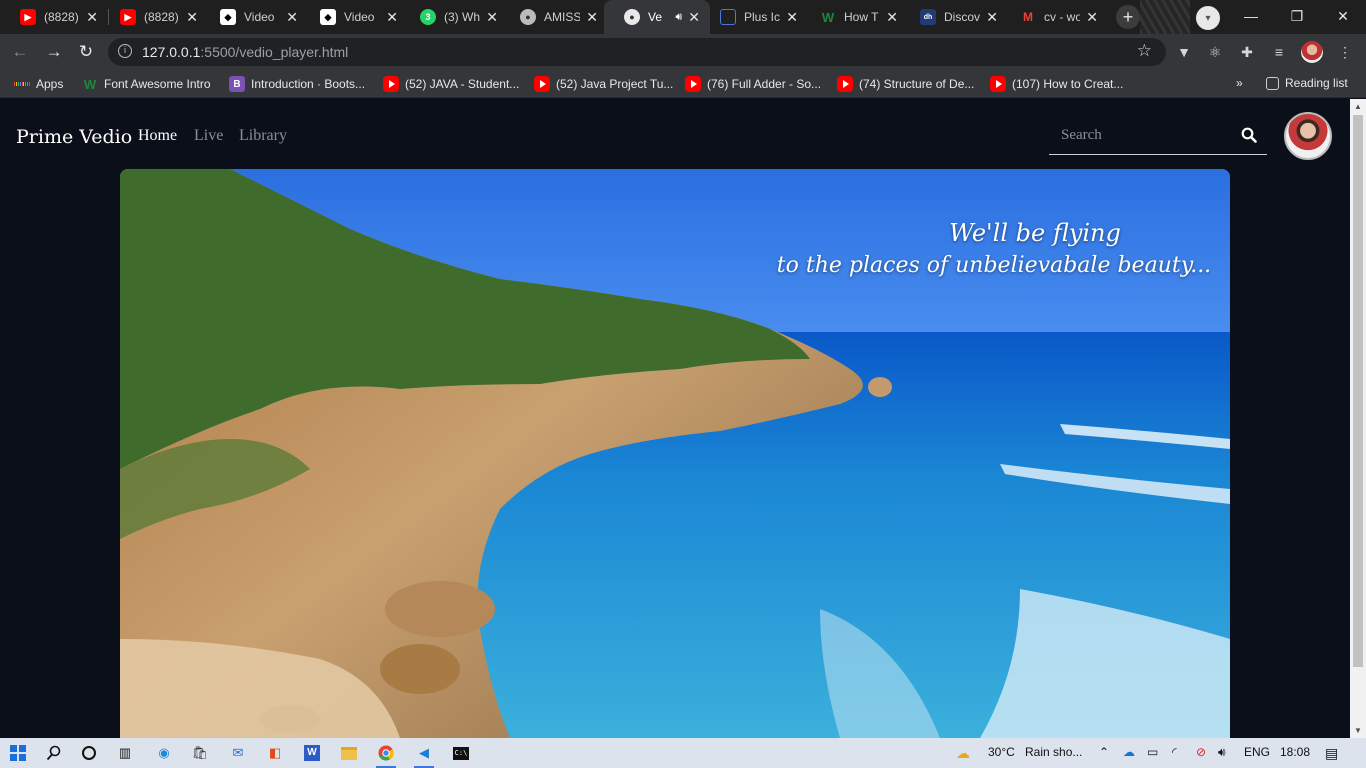 The image size is (1366, 768). I want to click on w-icon: W, so click(828, 17).